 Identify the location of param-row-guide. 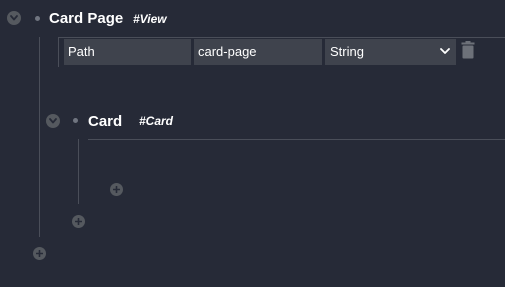
(58, 52).